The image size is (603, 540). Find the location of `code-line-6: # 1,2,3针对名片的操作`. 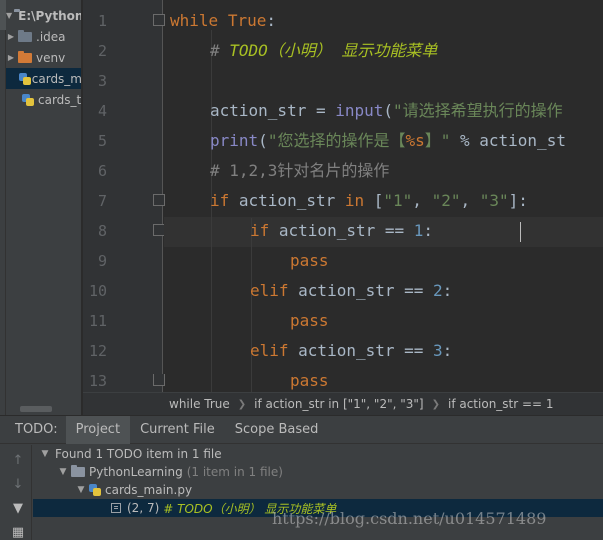

code-line-6: # 1,2,3针对名片的操作 is located at coordinates (300, 170).